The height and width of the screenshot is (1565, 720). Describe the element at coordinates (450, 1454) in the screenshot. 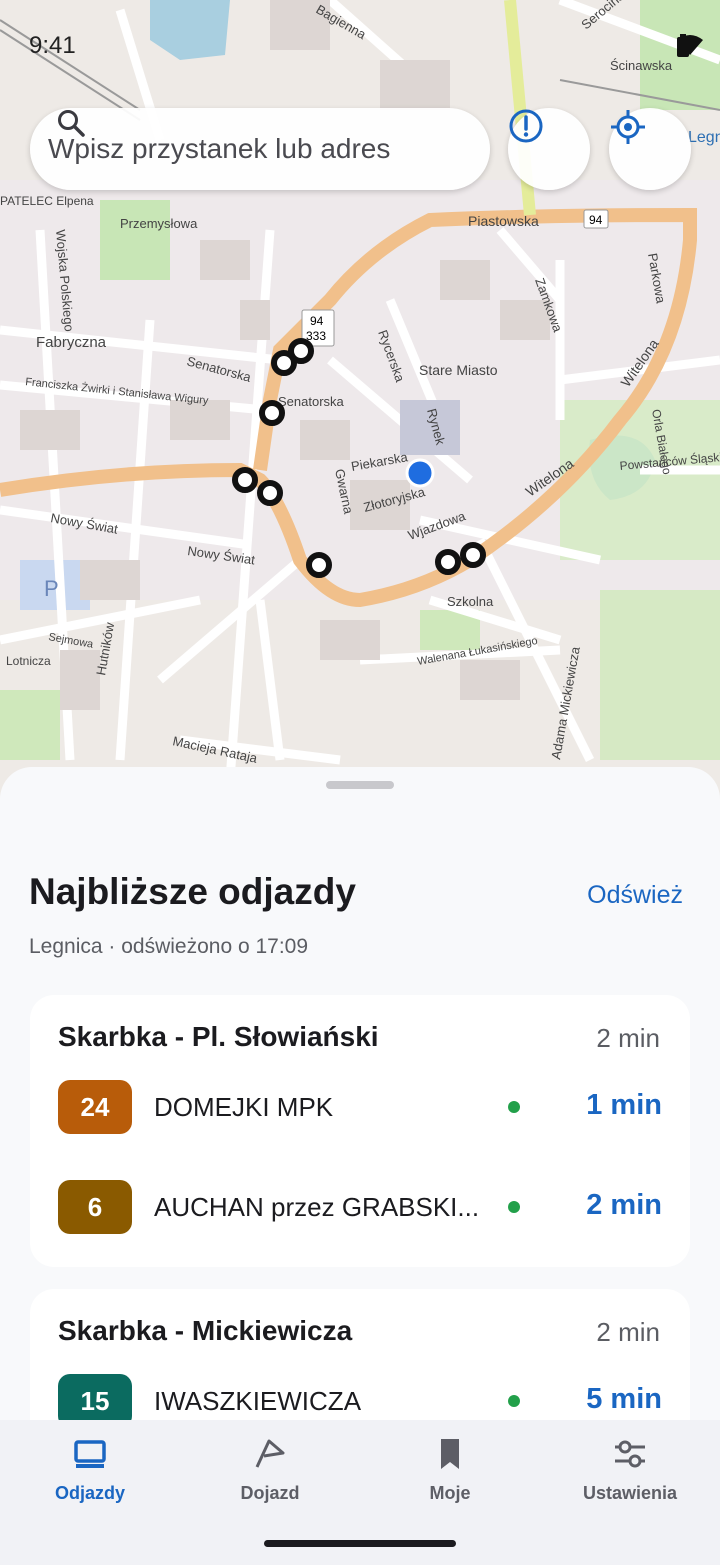

I see `bookmark-icon` at that location.